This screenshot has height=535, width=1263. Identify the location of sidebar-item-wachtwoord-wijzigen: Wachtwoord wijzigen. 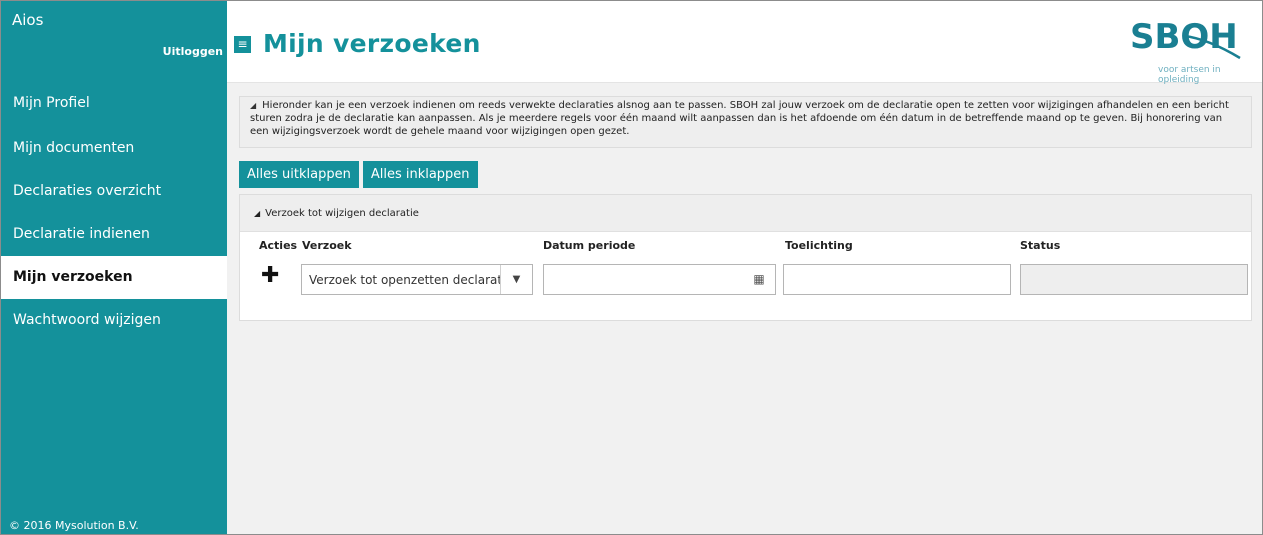
(114, 320).